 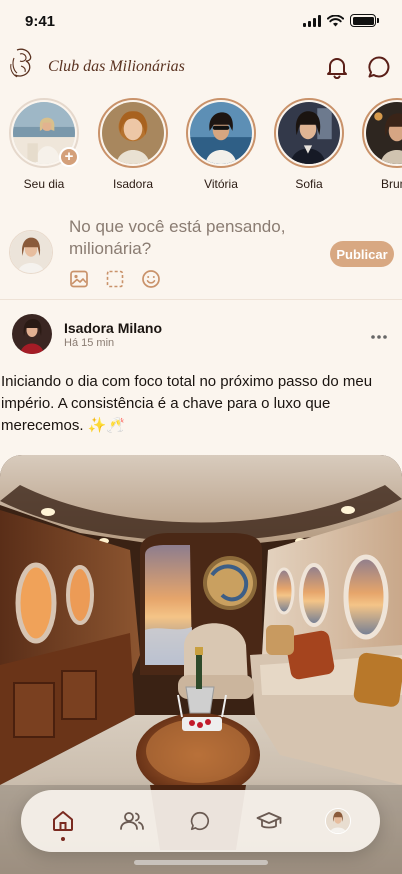 I want to click on add-emoji-button, so click(x=151, y=279).